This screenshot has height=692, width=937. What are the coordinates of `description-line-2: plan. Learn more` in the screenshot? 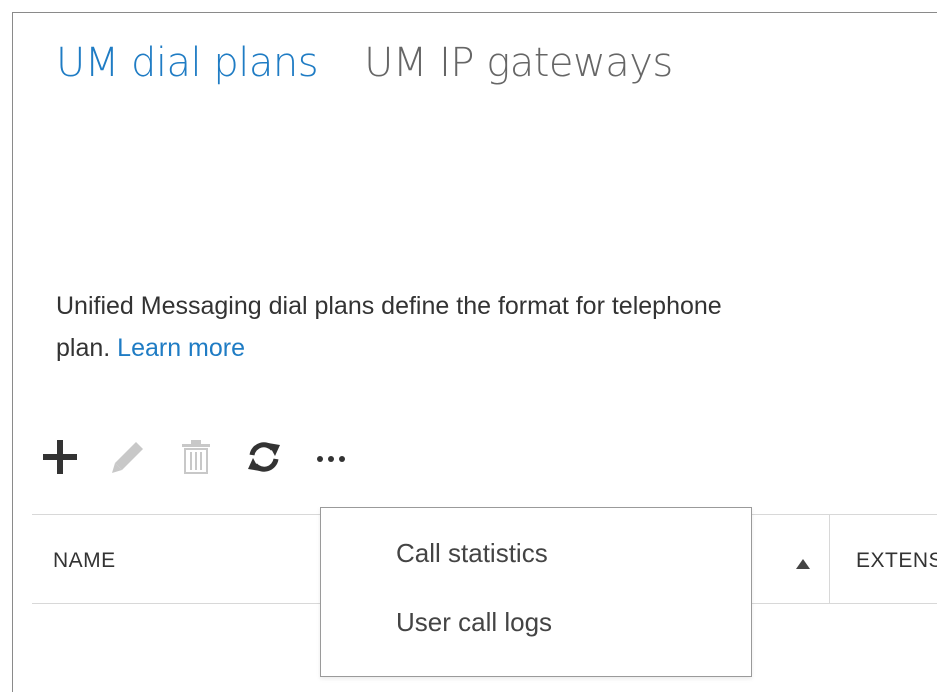 It's located at (496, 348).